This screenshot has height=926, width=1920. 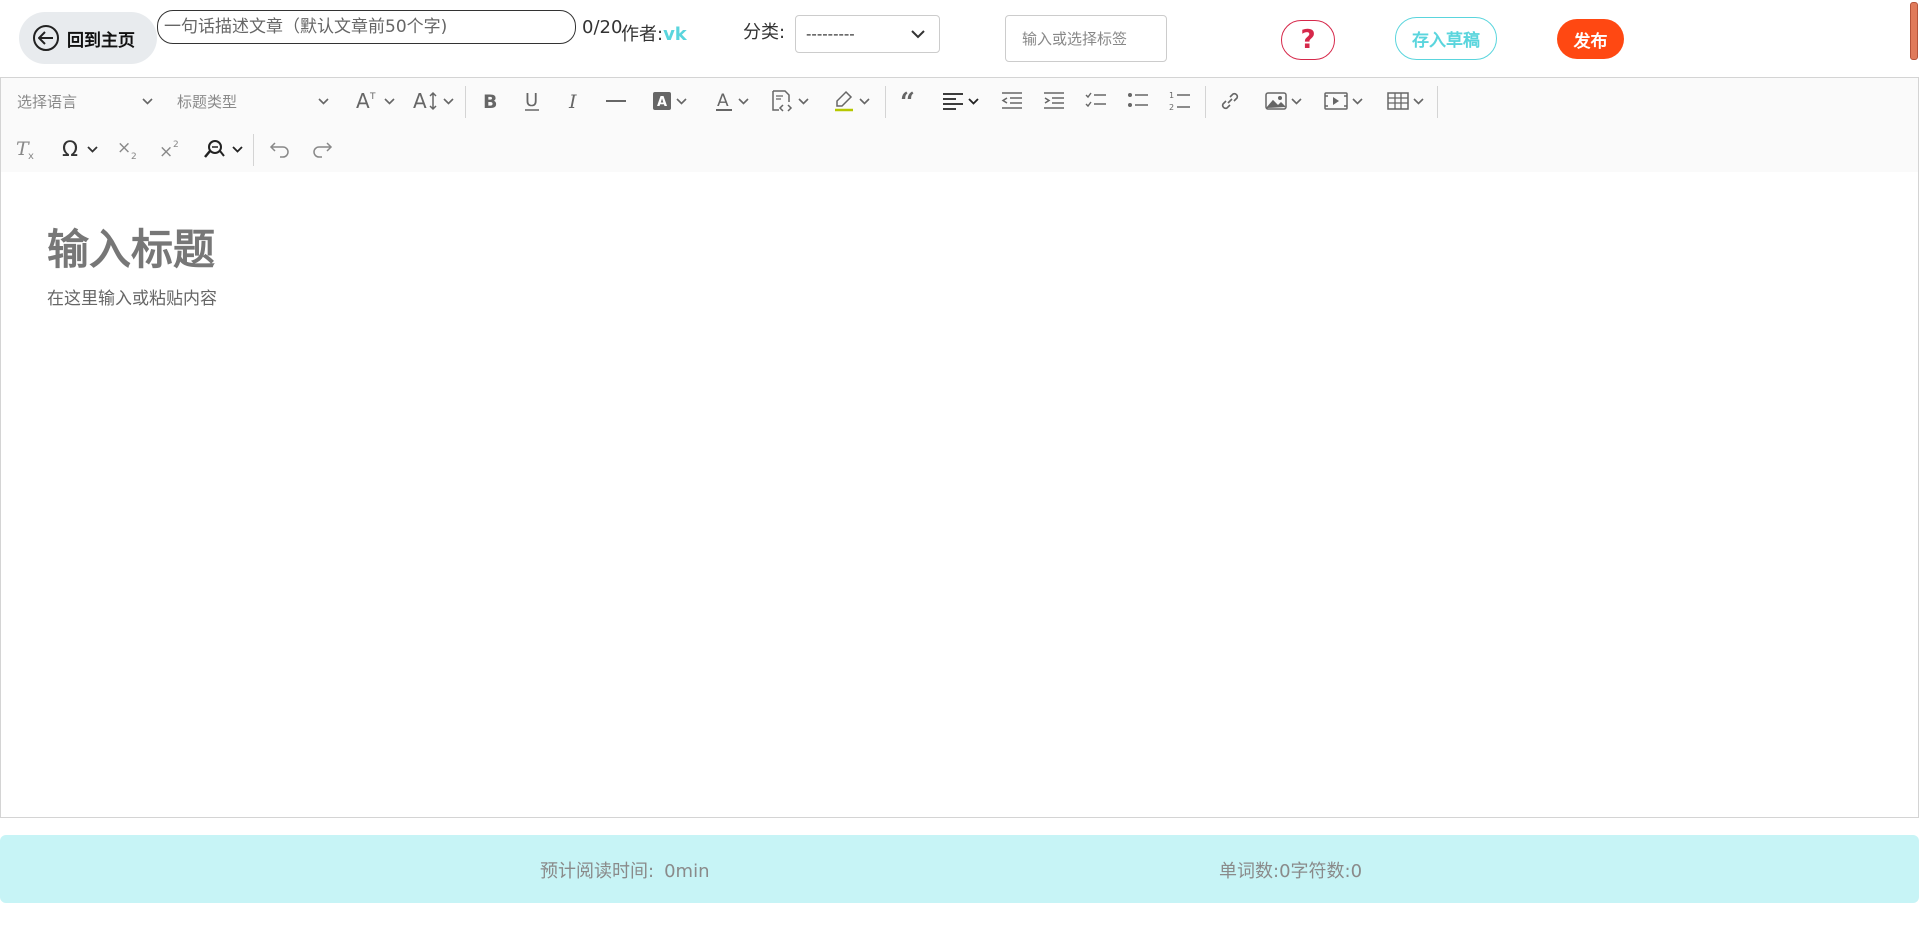 What do you see at coordinates (1275, 101) in the screenshot?
I see `image-icon` at bounding box center [1275, 101].